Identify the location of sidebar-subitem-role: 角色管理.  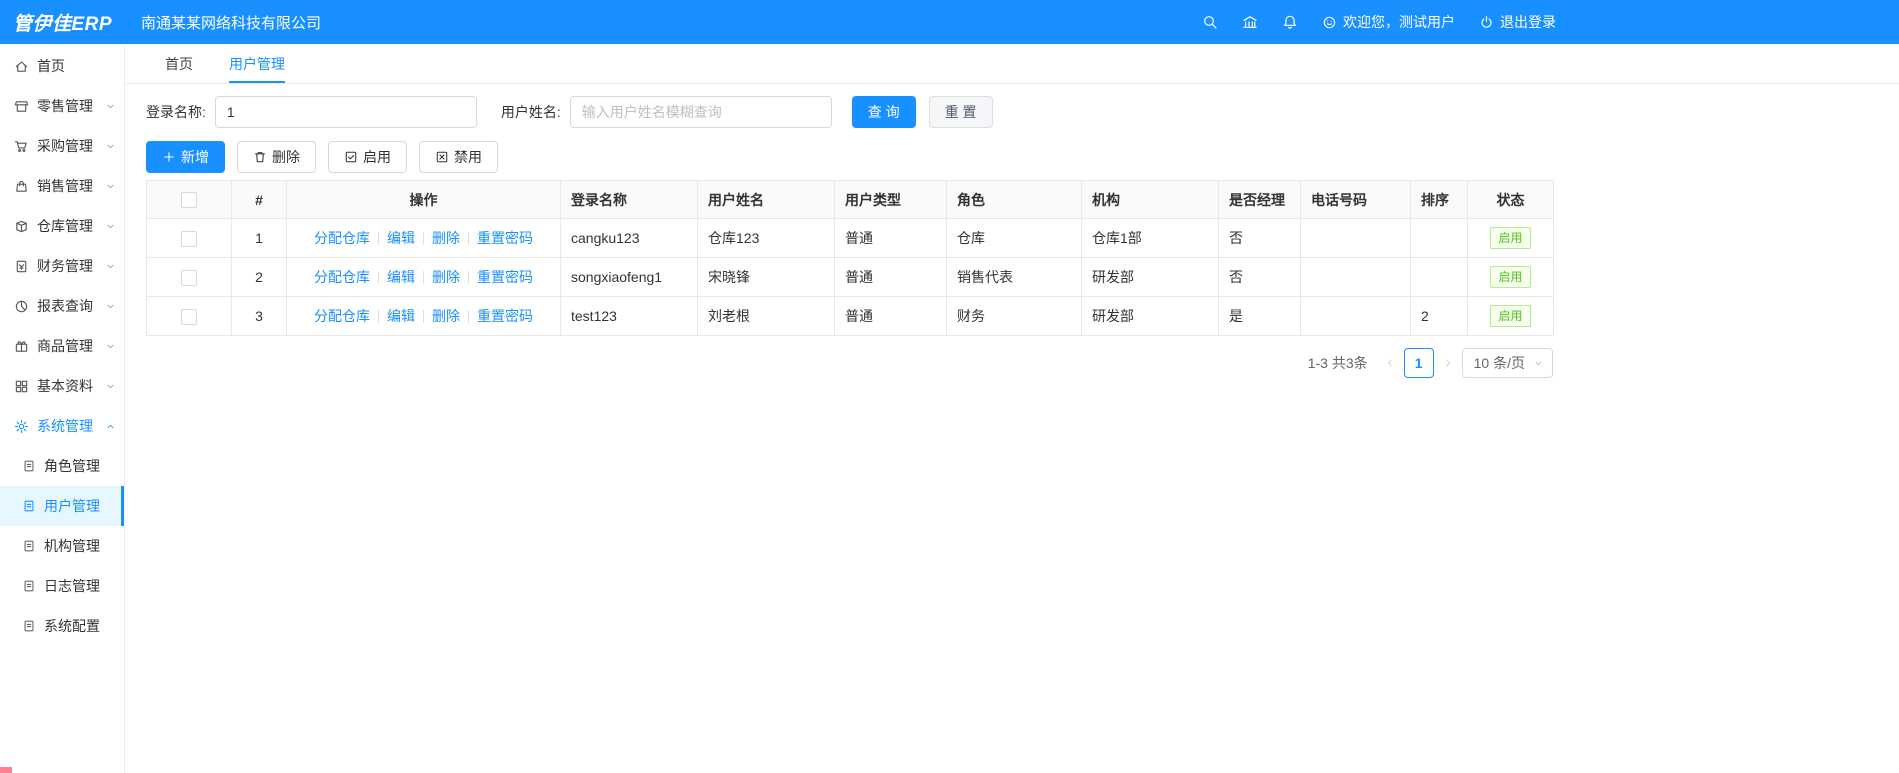
(62, 466).